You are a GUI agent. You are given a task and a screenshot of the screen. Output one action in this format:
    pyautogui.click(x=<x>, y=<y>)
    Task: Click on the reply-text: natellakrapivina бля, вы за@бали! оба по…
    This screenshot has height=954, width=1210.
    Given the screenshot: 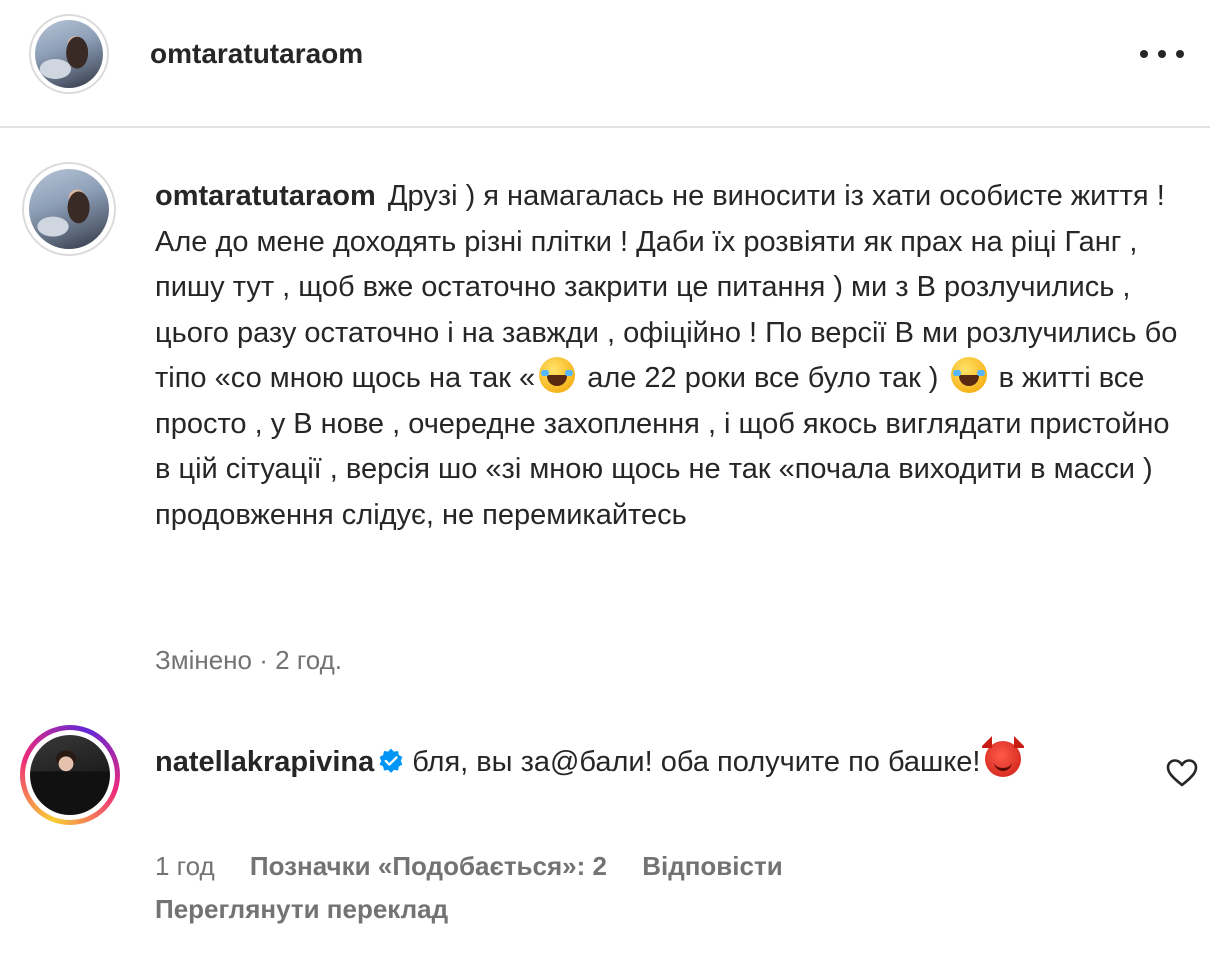 What is the action you would take?
    pyautogui.click(x=645, y=761)
    